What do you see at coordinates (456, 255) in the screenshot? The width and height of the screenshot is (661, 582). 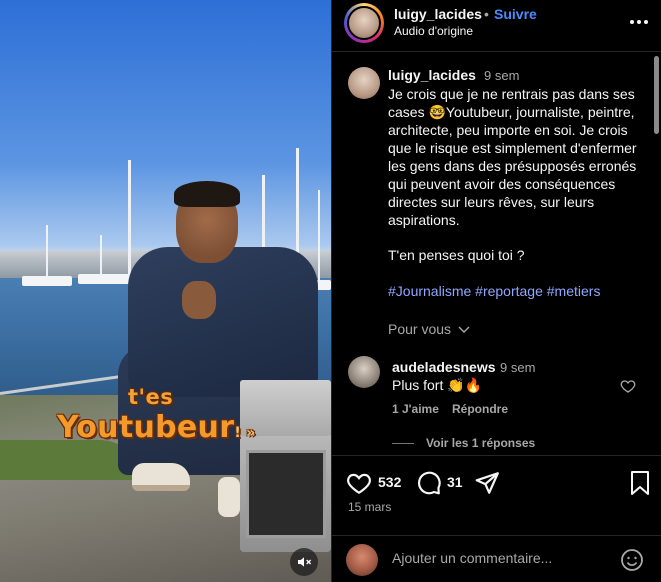 I see `caption-question: T'en penses quoi toi ?` at bounding box center [456, 255].